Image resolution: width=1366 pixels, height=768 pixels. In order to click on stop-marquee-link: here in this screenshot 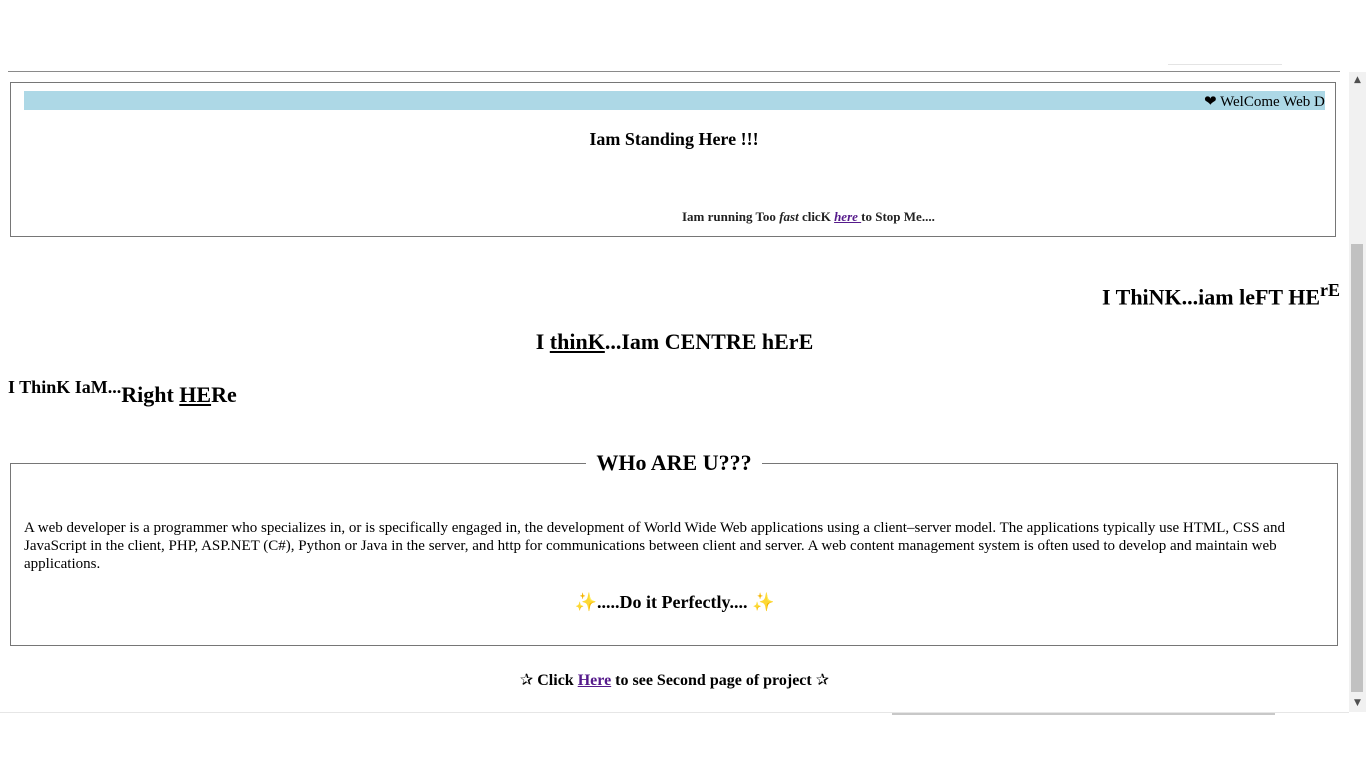, I will do `click(847, 216)`.